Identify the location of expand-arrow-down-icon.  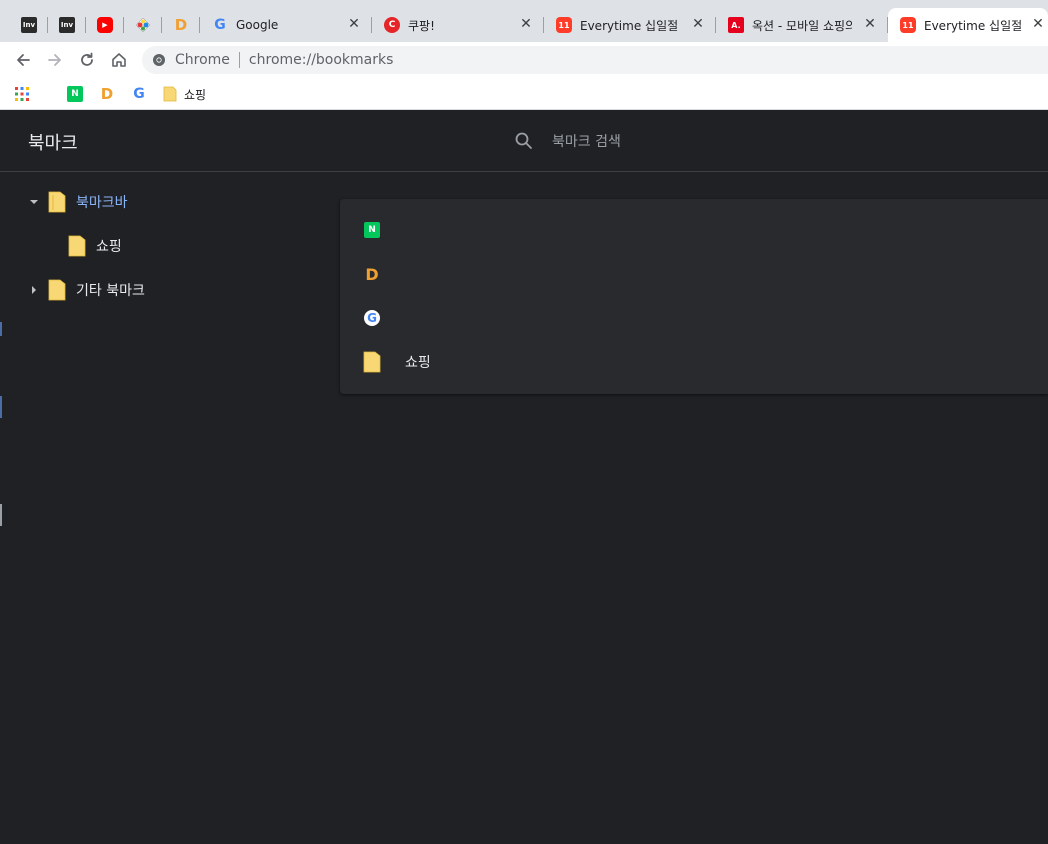
(34, 202).